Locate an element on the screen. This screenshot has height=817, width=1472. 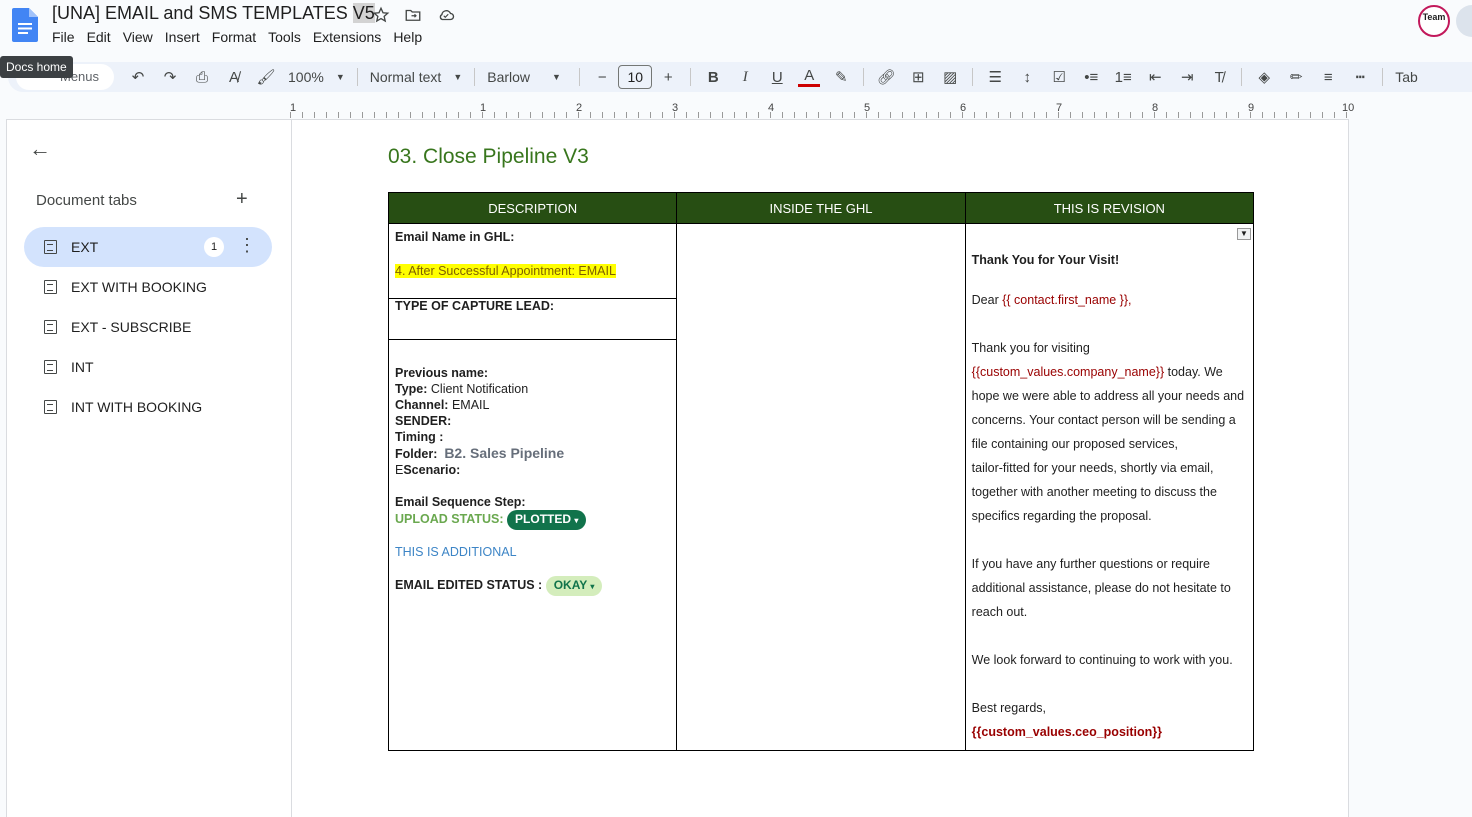
docs-home-icon is located at coordinates (25, 25).